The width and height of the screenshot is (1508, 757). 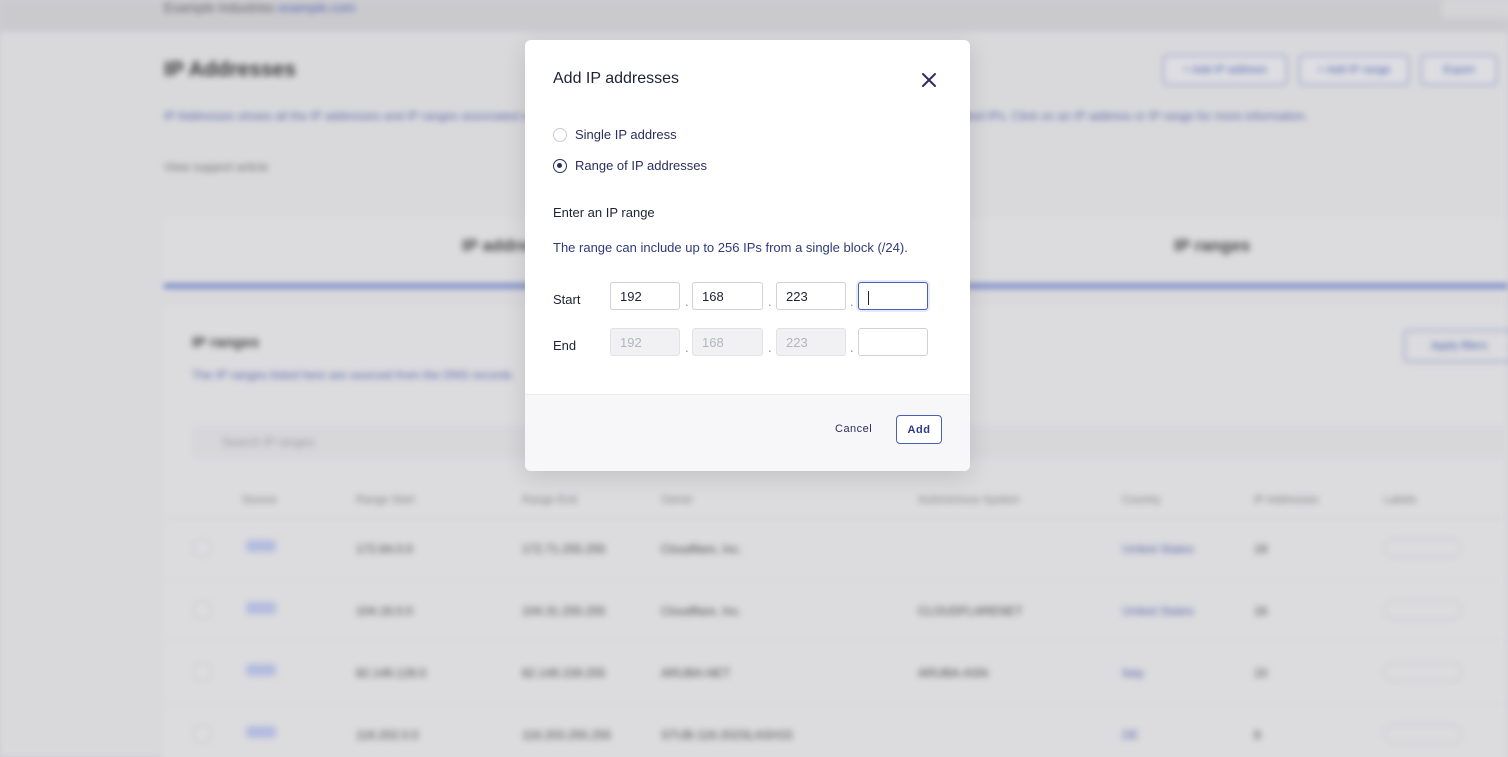 I want to click on add-button: Add, so click(x=919, y=429).